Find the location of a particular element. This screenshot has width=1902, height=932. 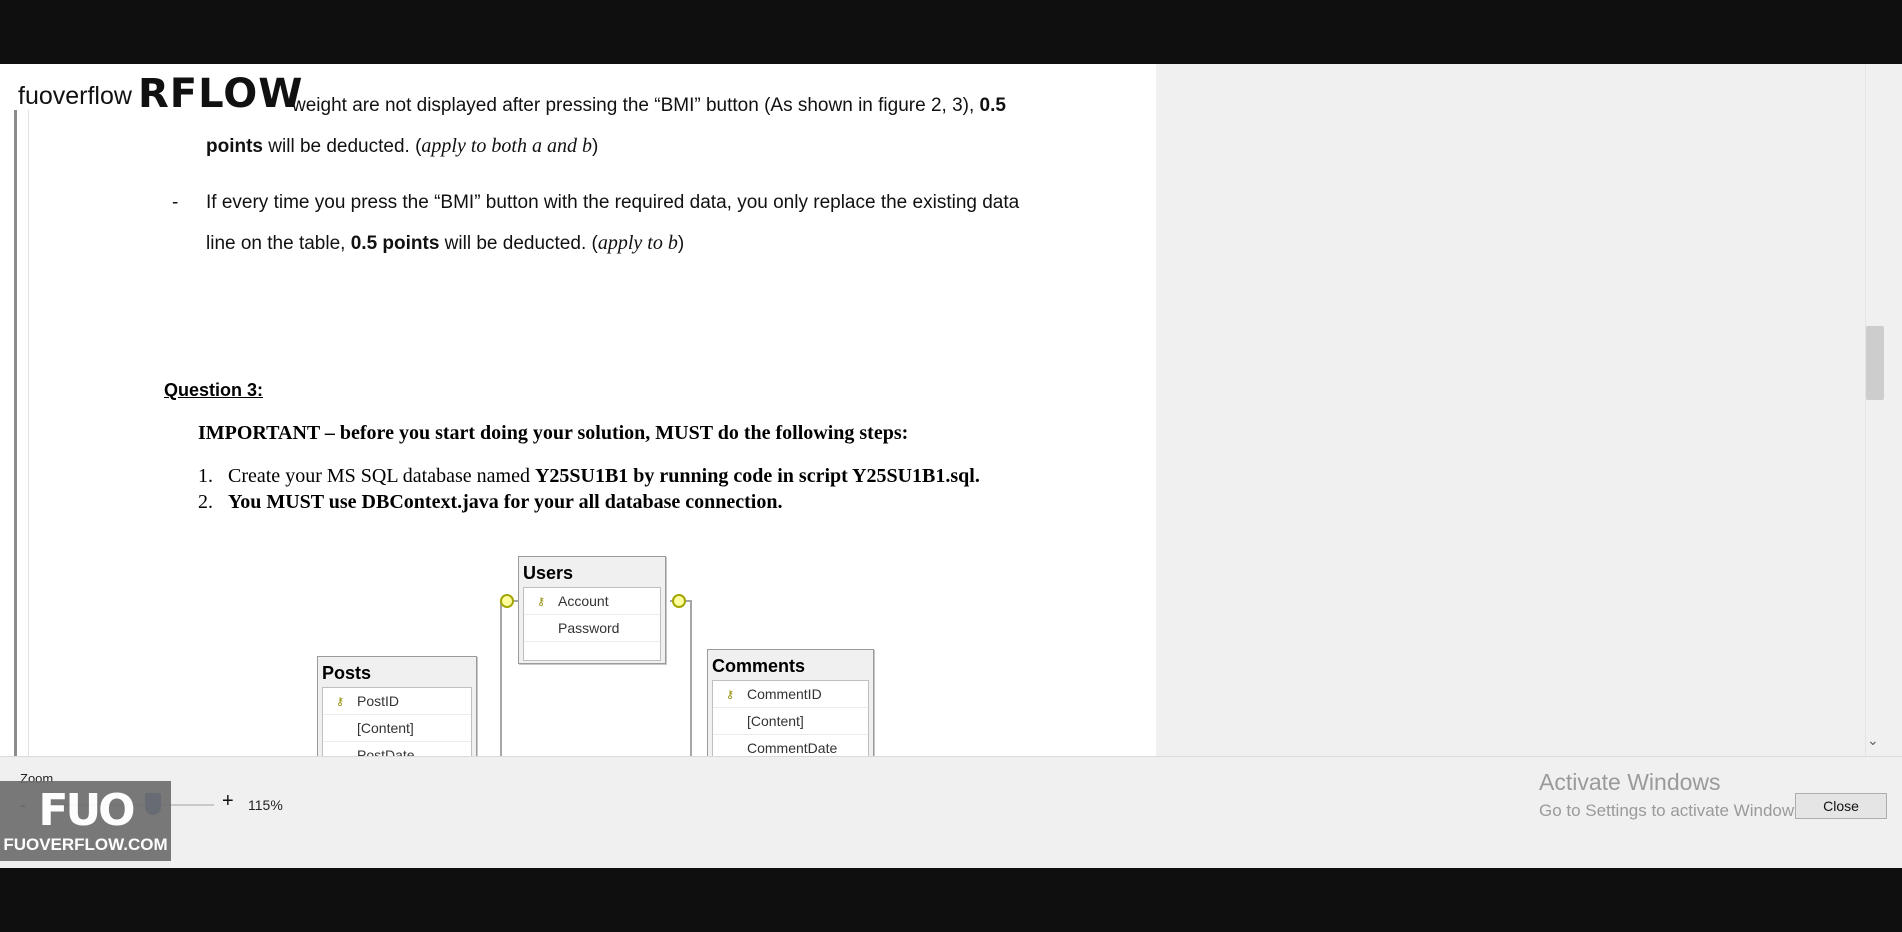

activation-title: Activate Windows is located at coordinates (1630, 782).